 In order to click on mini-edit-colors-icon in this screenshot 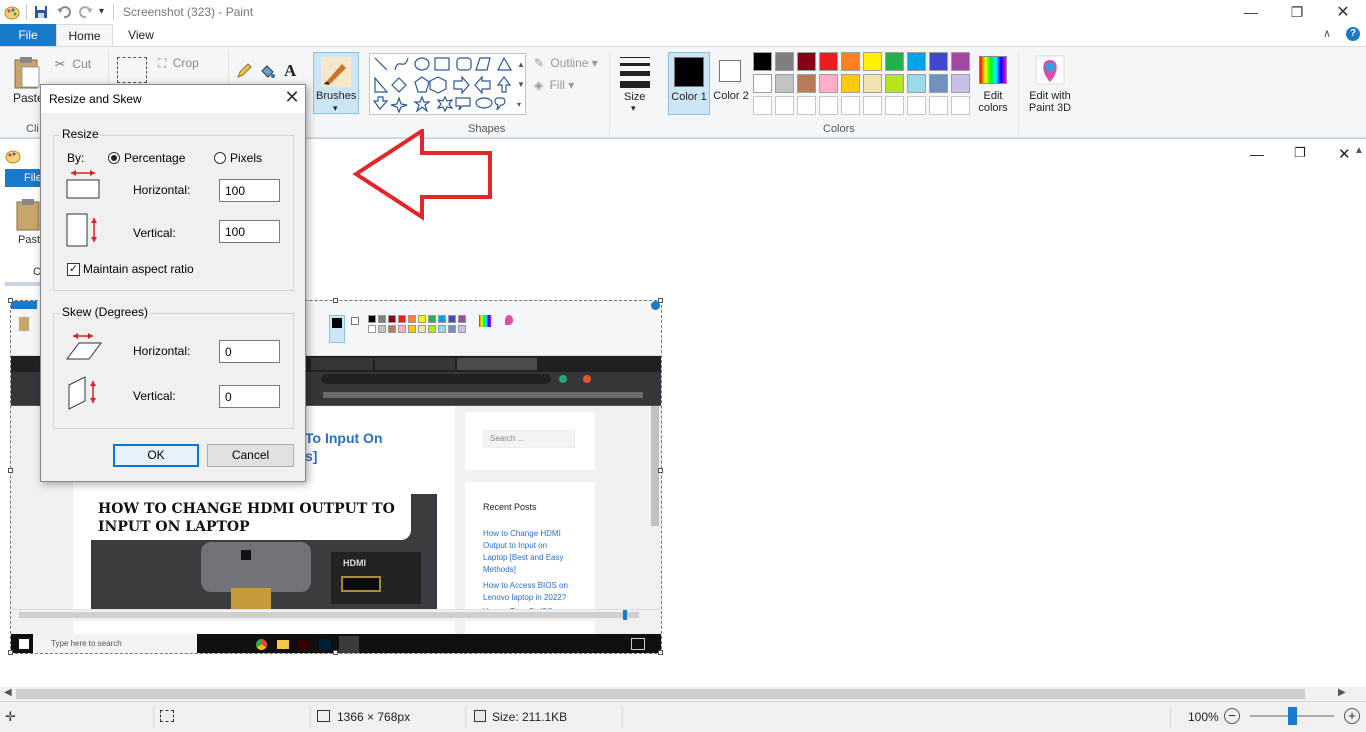, I will do `click(485, 321)`.